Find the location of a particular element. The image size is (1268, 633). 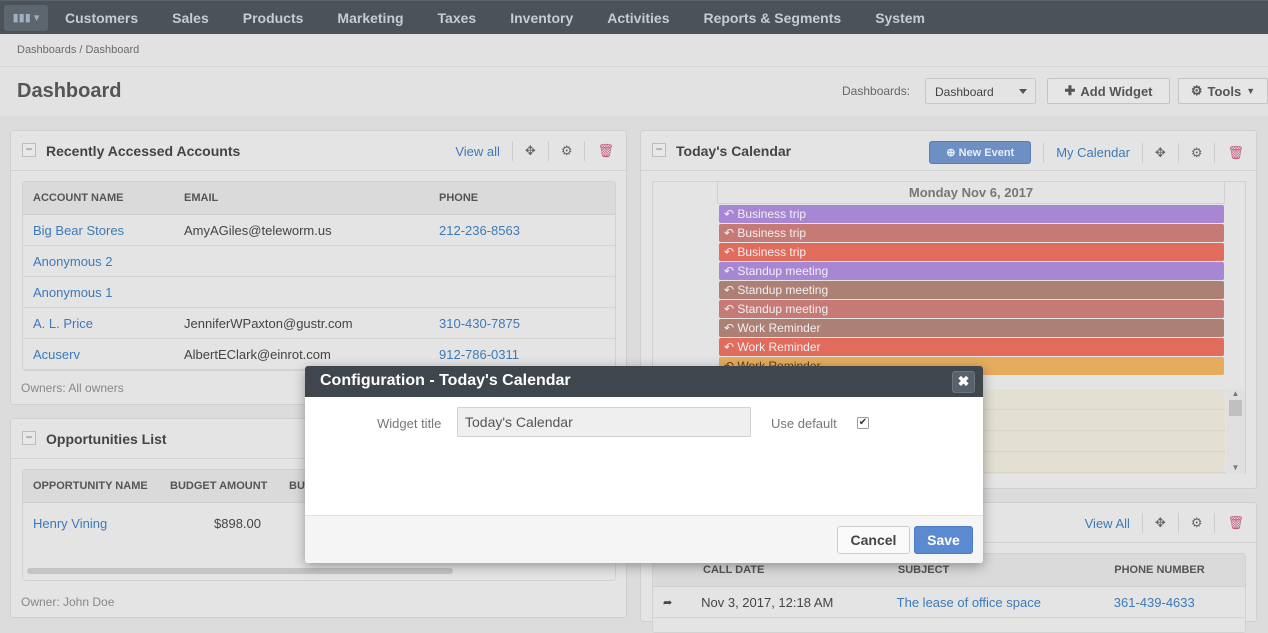

widget-title-input is located at coordinates (604, 422).